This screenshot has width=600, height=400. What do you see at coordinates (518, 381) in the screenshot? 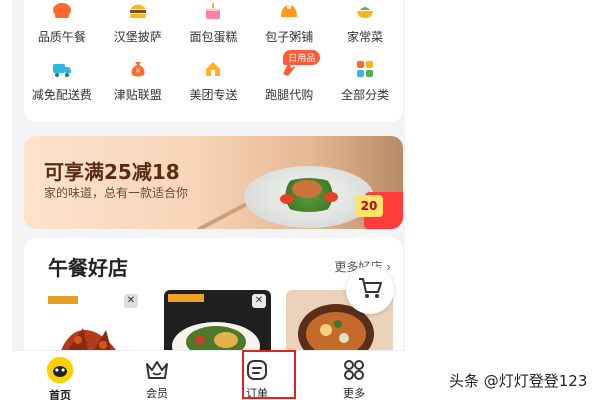
I see `watermark: 头条 @灯灯登登123` at bounding box center [518, 381].